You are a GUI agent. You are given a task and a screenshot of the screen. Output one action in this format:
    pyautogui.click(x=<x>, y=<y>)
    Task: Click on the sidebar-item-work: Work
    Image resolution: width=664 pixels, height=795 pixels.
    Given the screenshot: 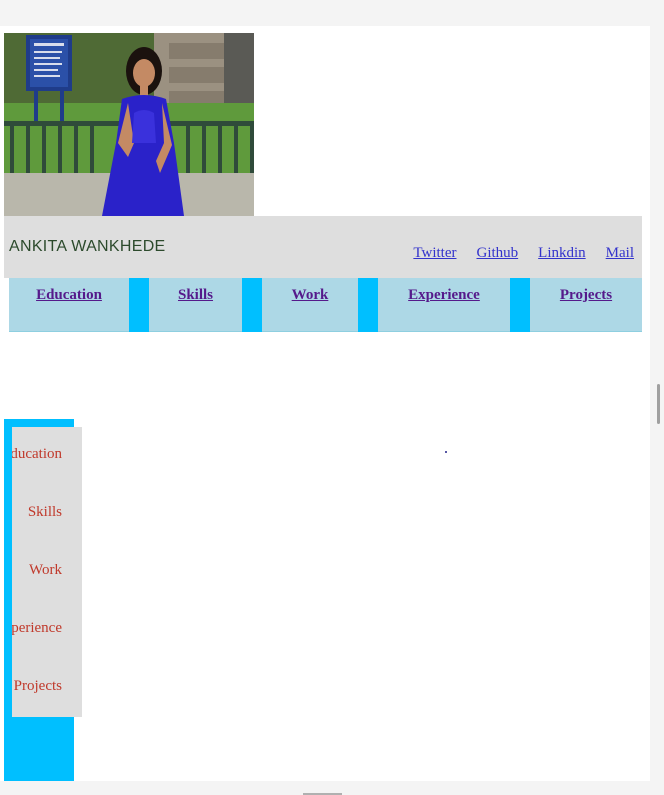 What is the action you would take?
    pyautogui.click(x=45, y=570)
    